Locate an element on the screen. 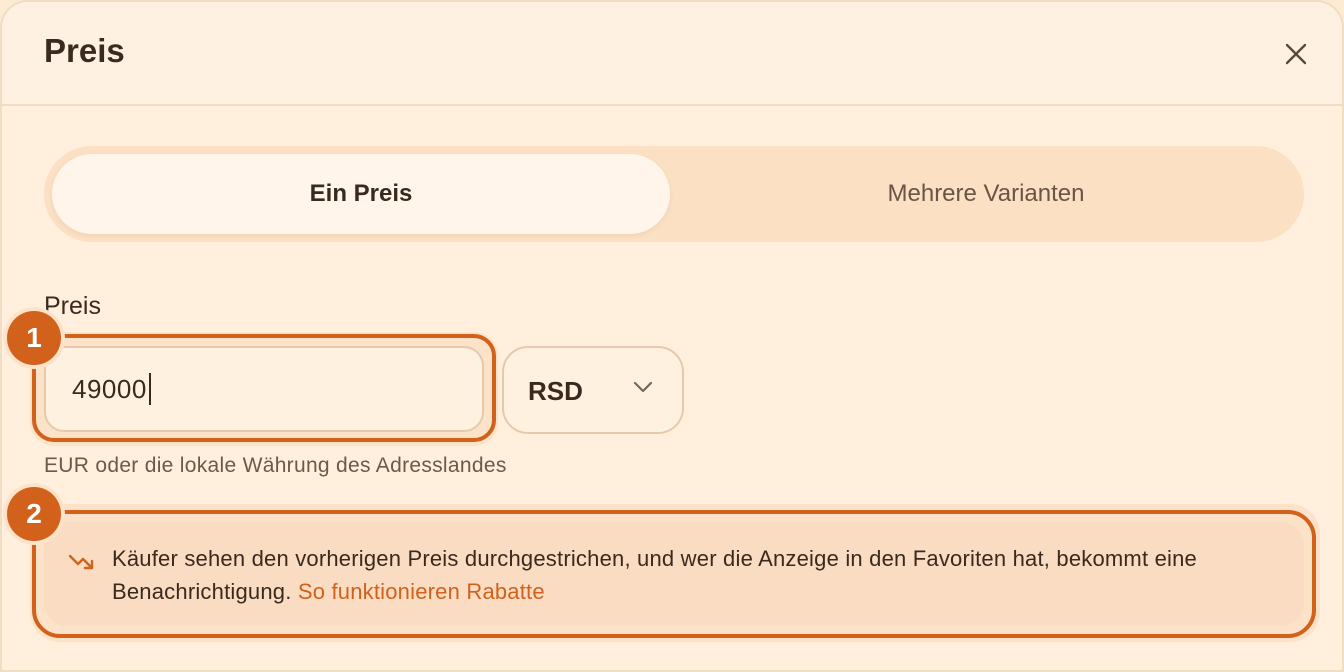 The height and width of the screenshot is (672, 1344). discount-help-link: So funktionieren Rabatte is located at coordinates (421, 591).